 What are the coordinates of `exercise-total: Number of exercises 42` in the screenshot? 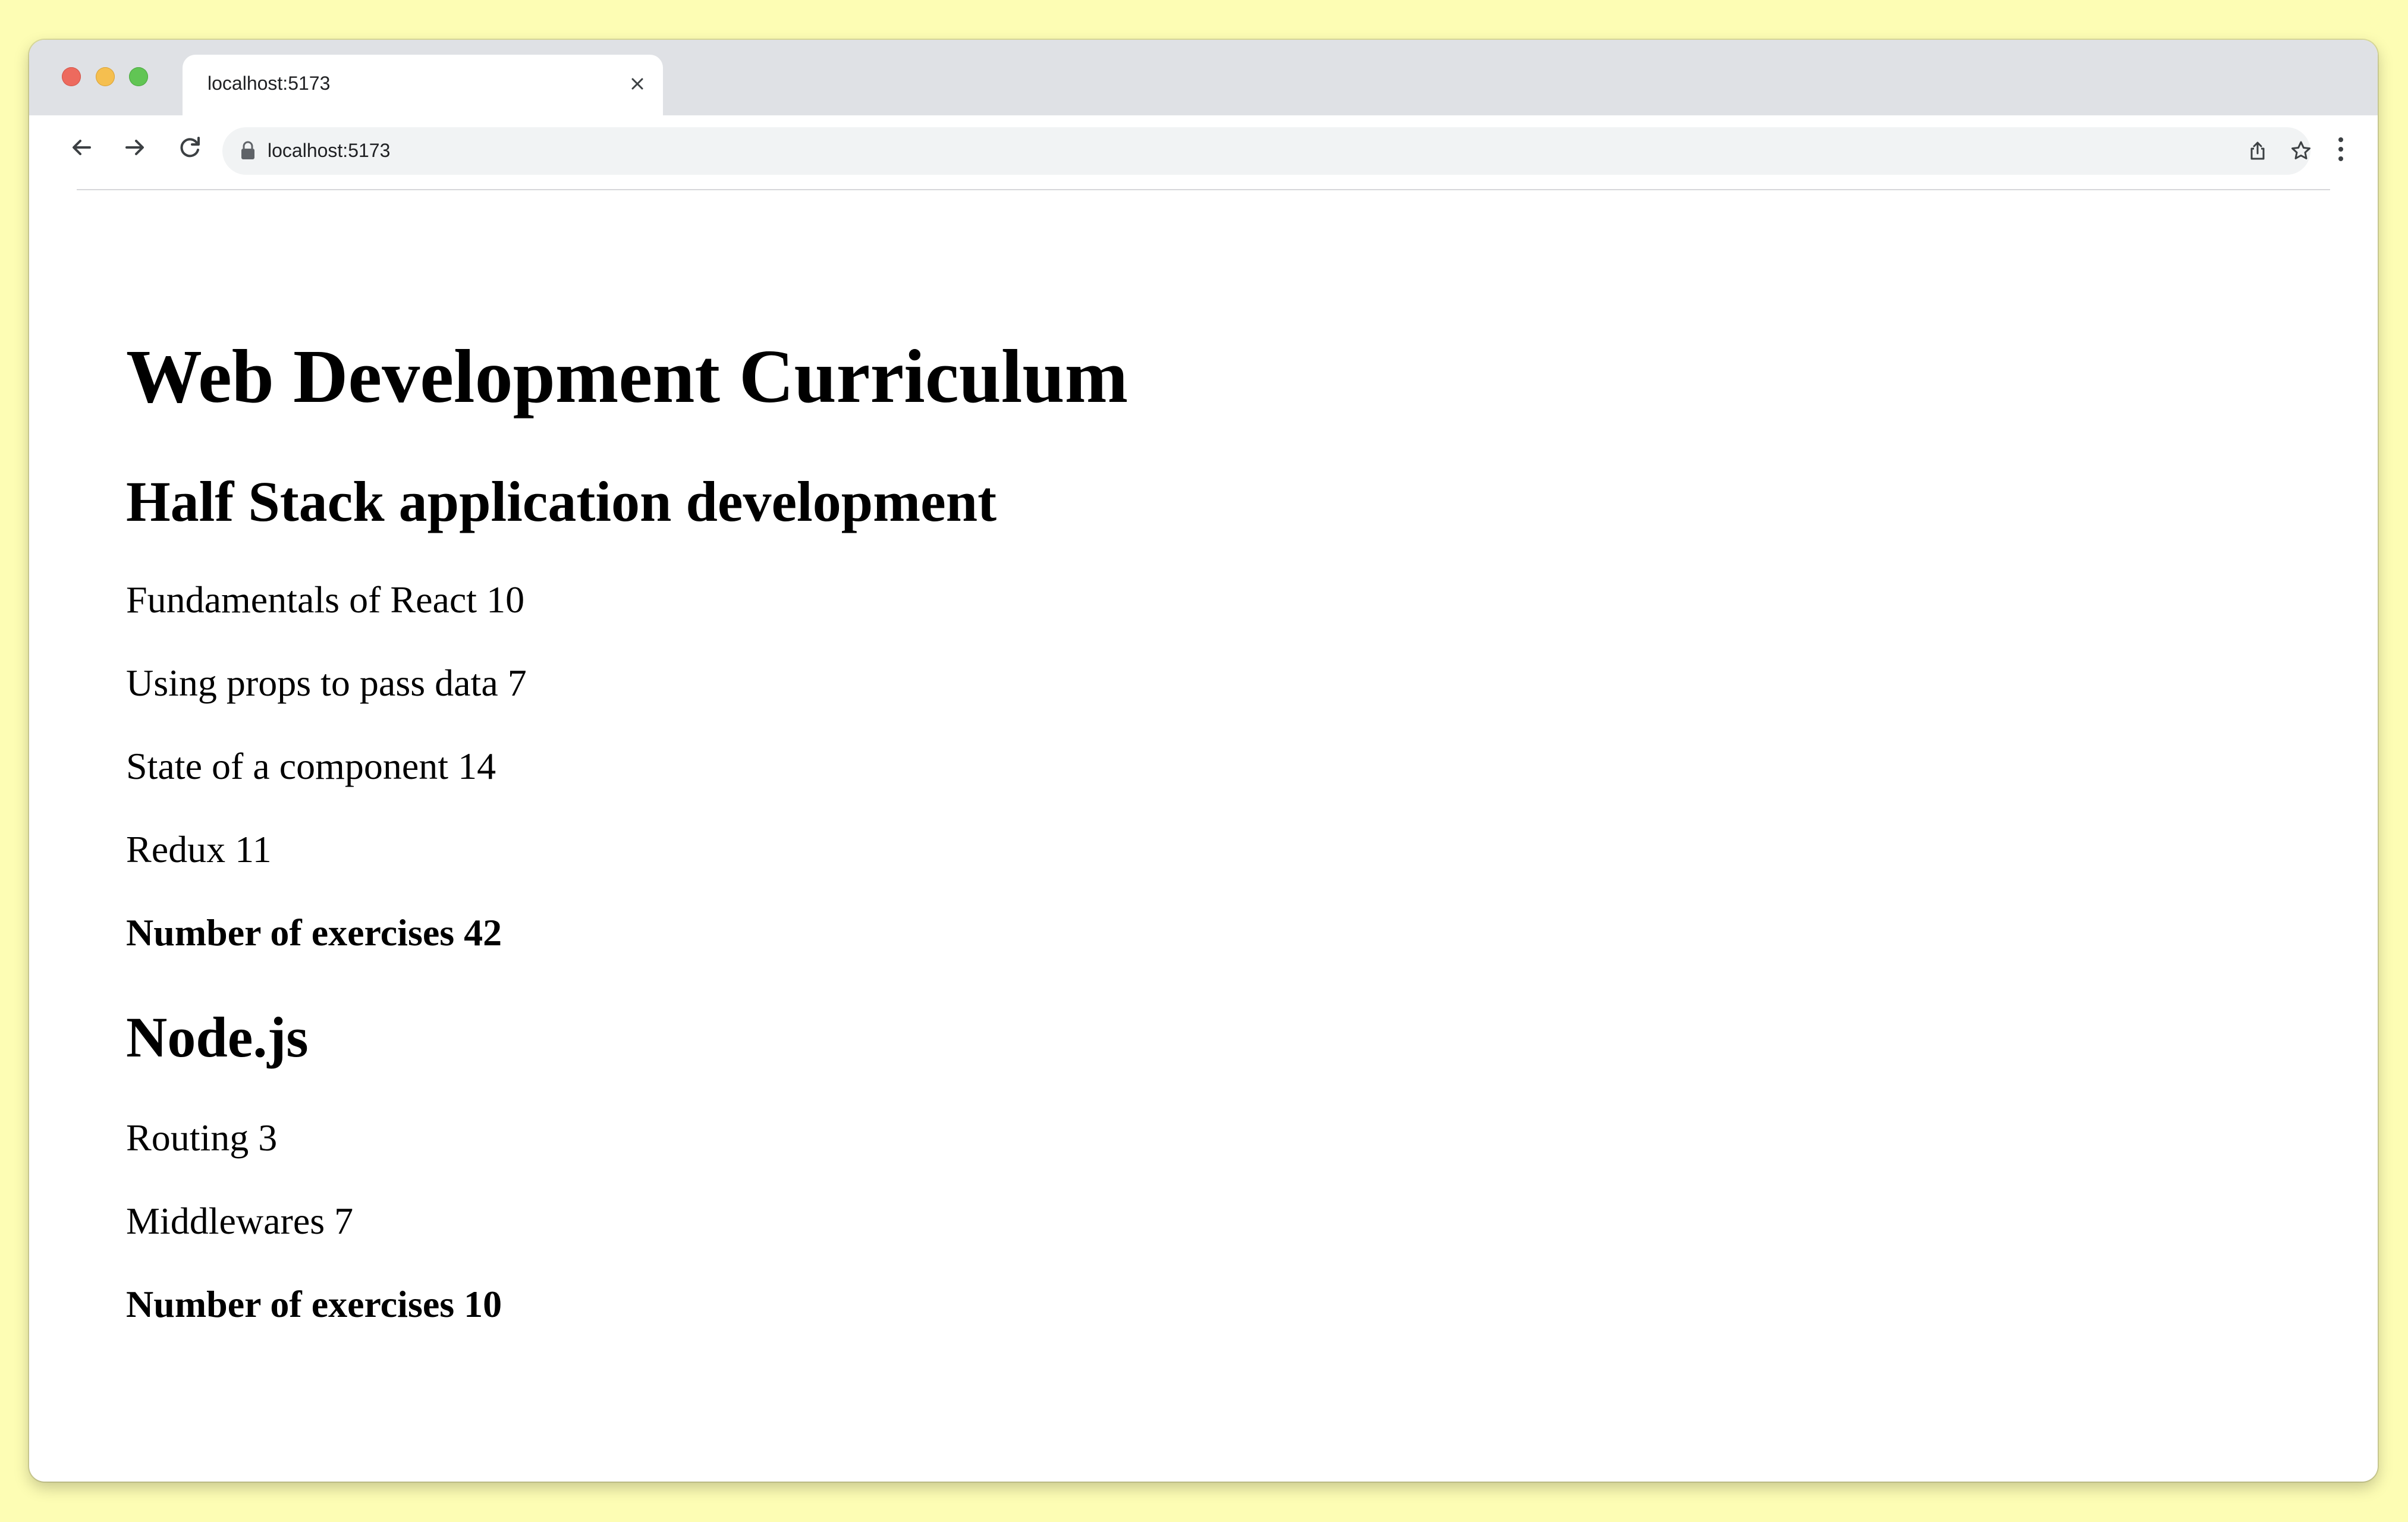 It's located at (314, 932).